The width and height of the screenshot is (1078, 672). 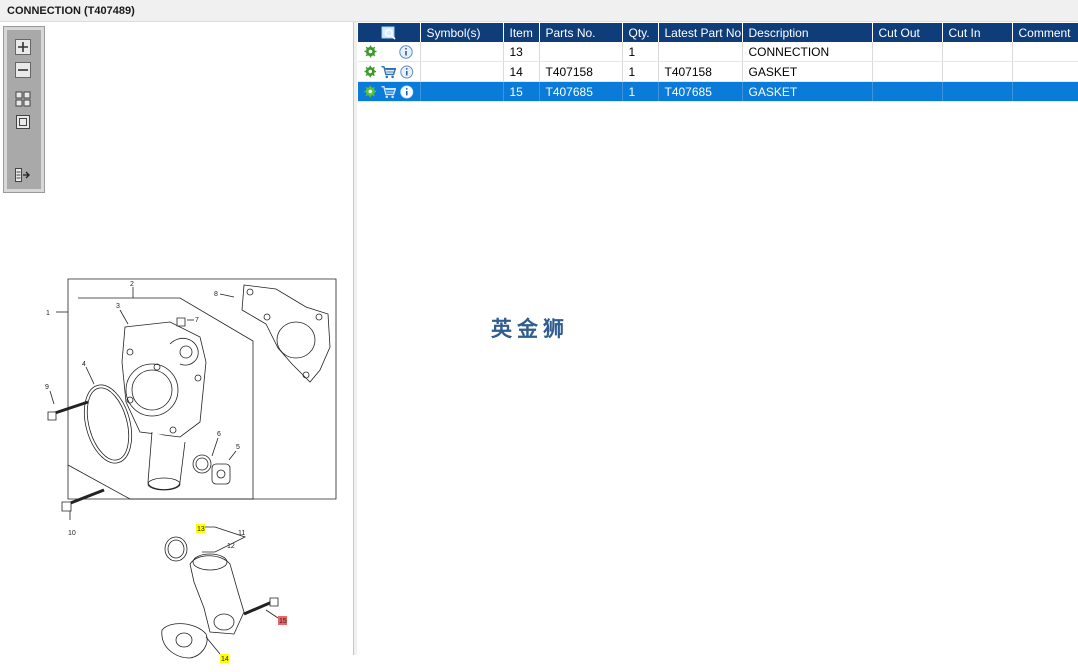 I want to click on fit-page-button, so click(x=23, y=122).